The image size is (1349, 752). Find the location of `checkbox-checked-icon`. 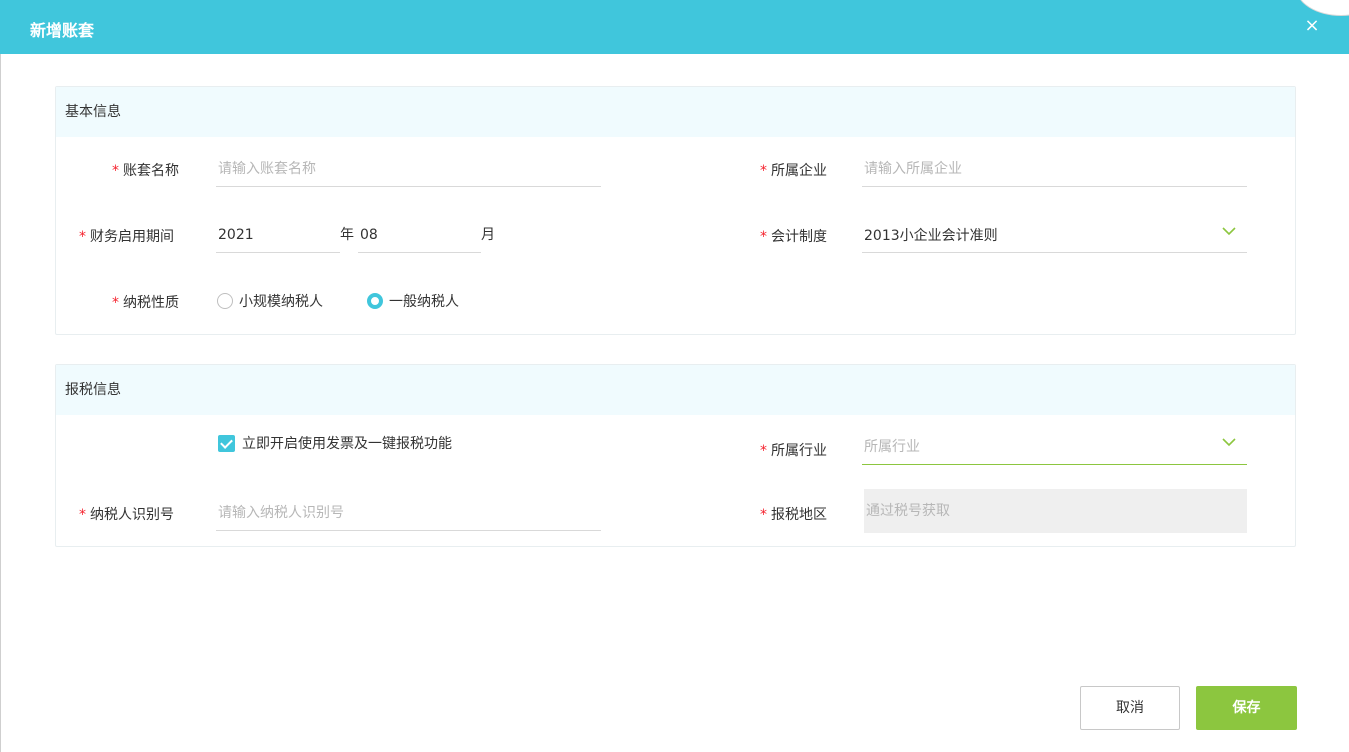

checkbox-checked-icon is located at coordinates (226, 443).